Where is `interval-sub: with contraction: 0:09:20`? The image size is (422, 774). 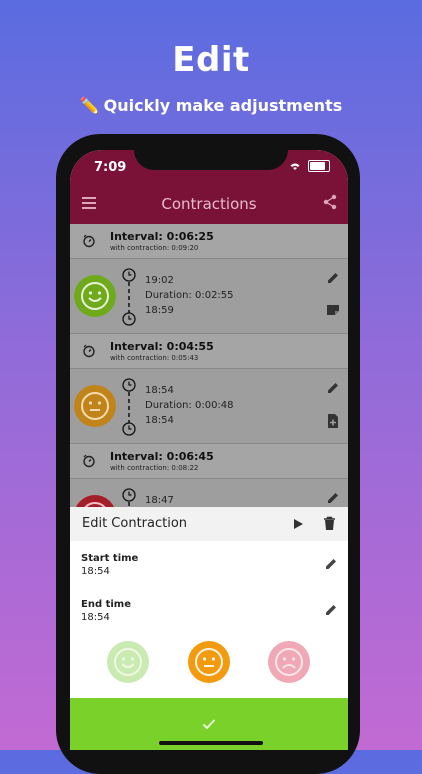
interval-sub: with contraction: 0:09:20 is located at coordinates (154, 248).